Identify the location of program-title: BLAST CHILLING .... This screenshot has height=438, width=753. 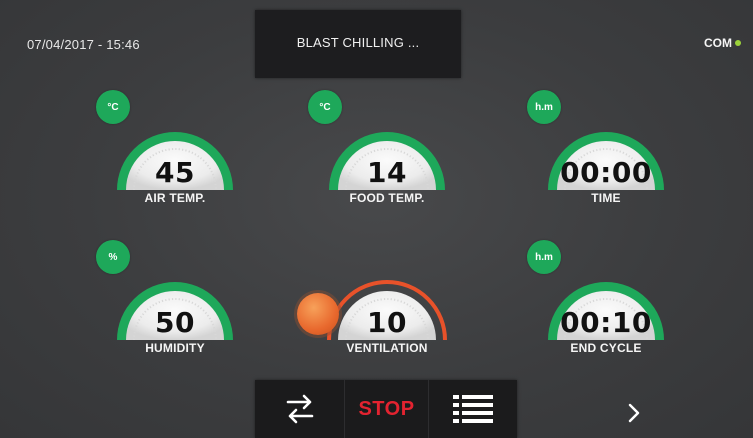
(358, 42).